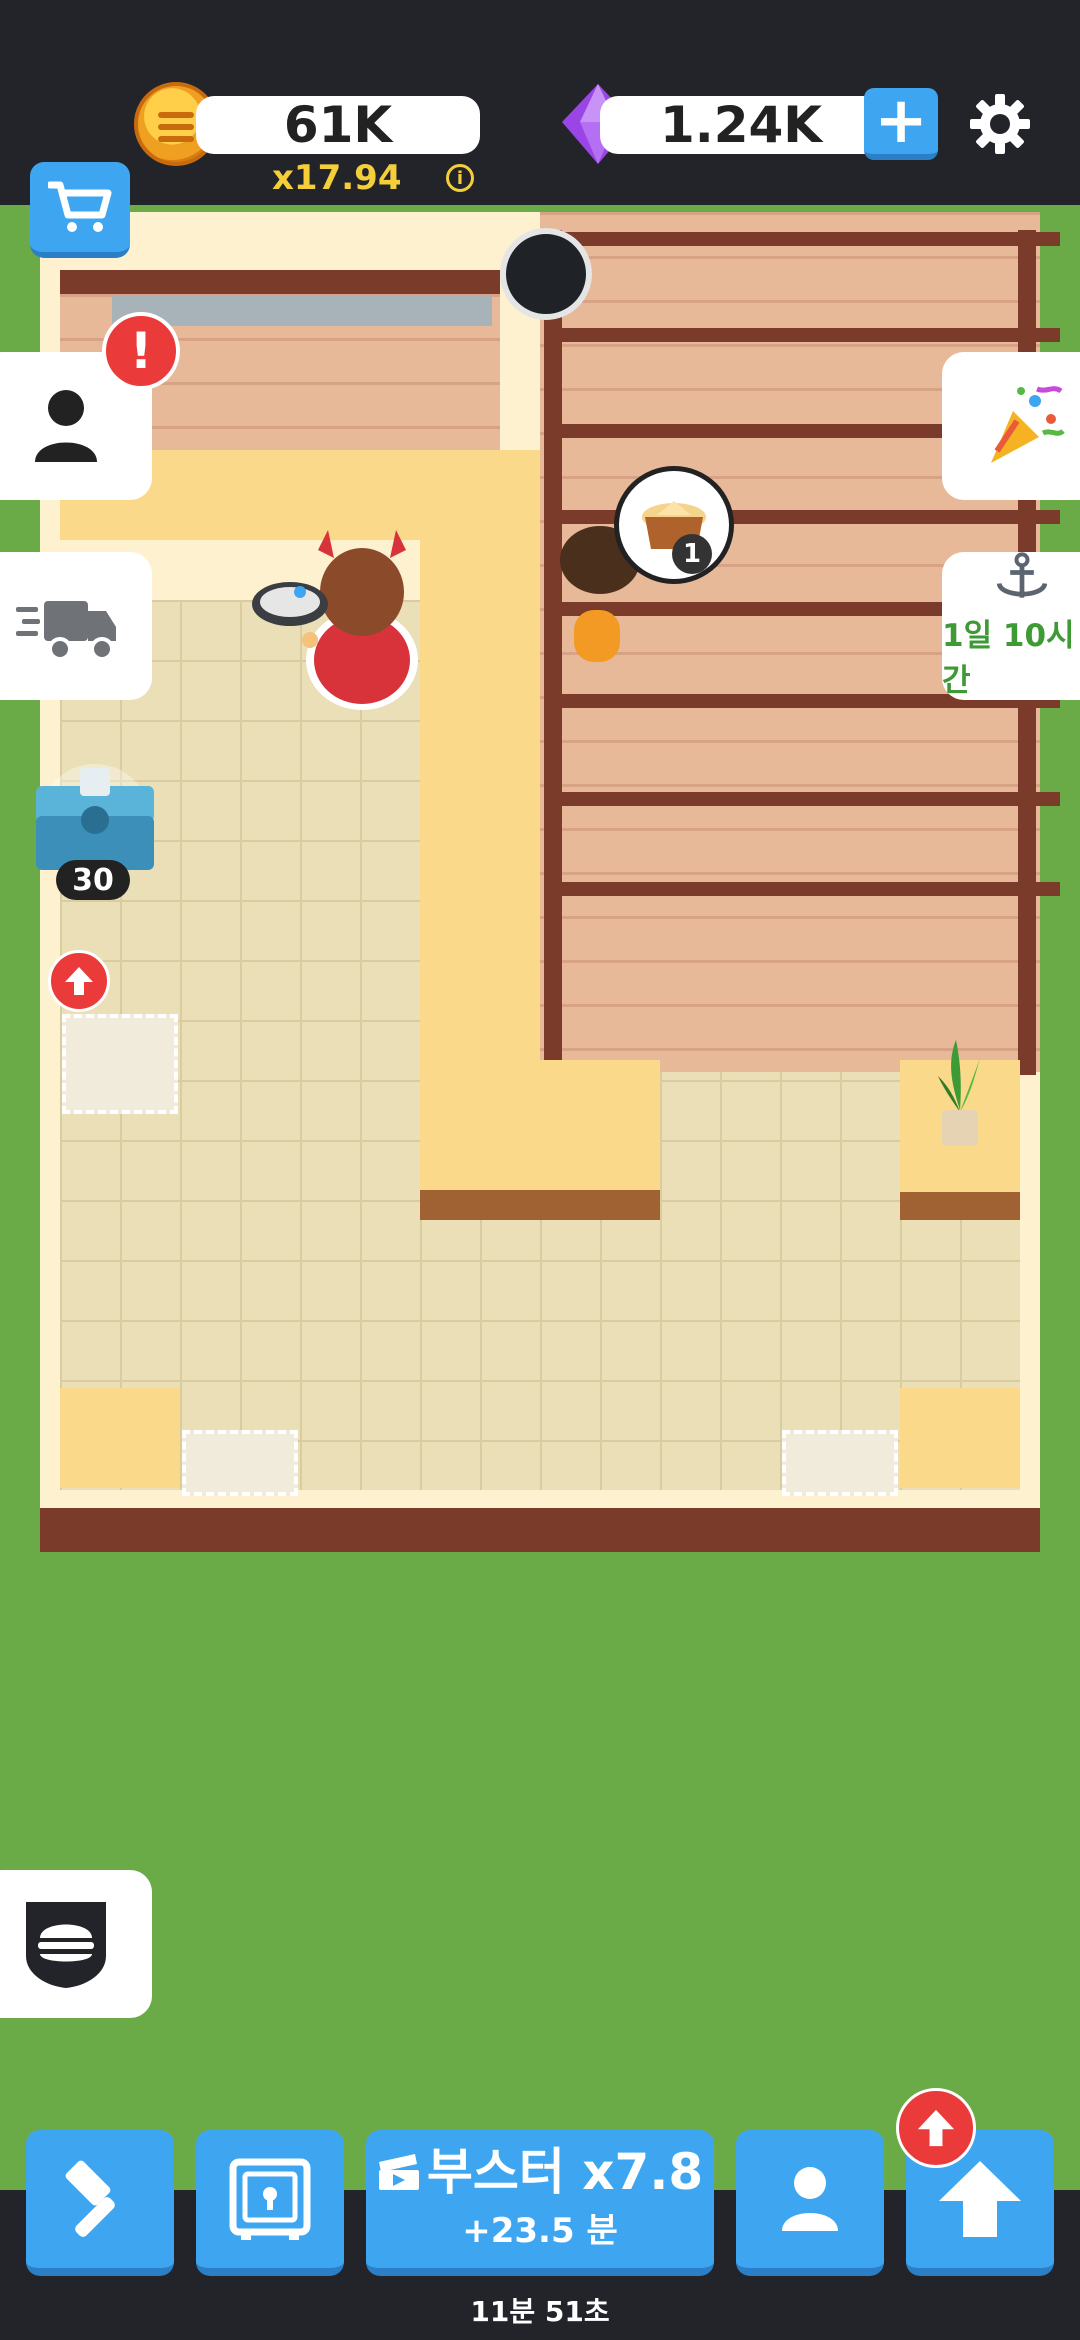 The width and height of the screenshot is (1080, 2340). What do you see at coordinates (1000, 124) in the screenshot?
I see `gear-icon` at bounding box center [1000, 124].